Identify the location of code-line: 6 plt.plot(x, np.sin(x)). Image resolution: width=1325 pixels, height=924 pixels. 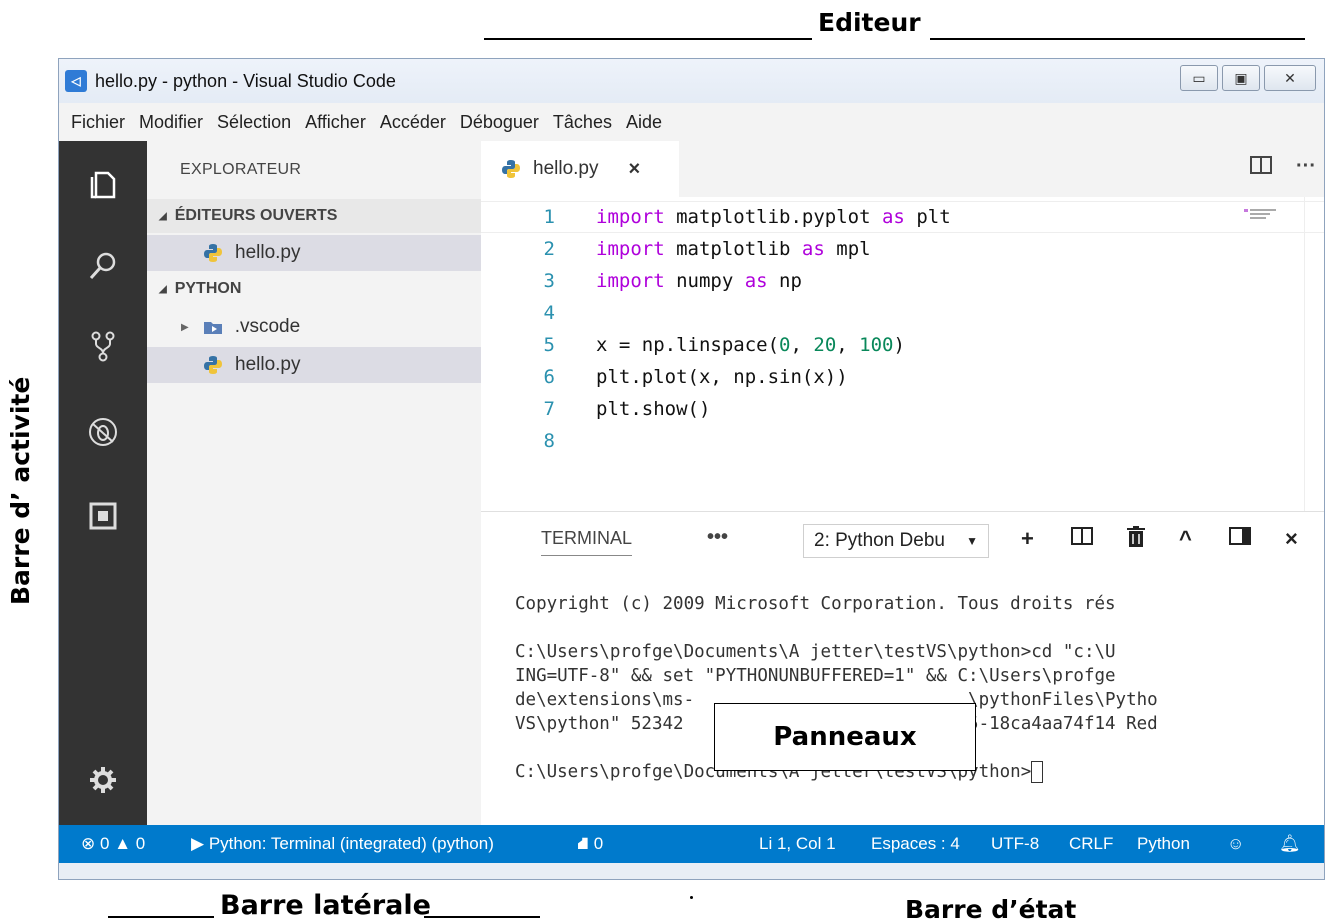
(902, 377).